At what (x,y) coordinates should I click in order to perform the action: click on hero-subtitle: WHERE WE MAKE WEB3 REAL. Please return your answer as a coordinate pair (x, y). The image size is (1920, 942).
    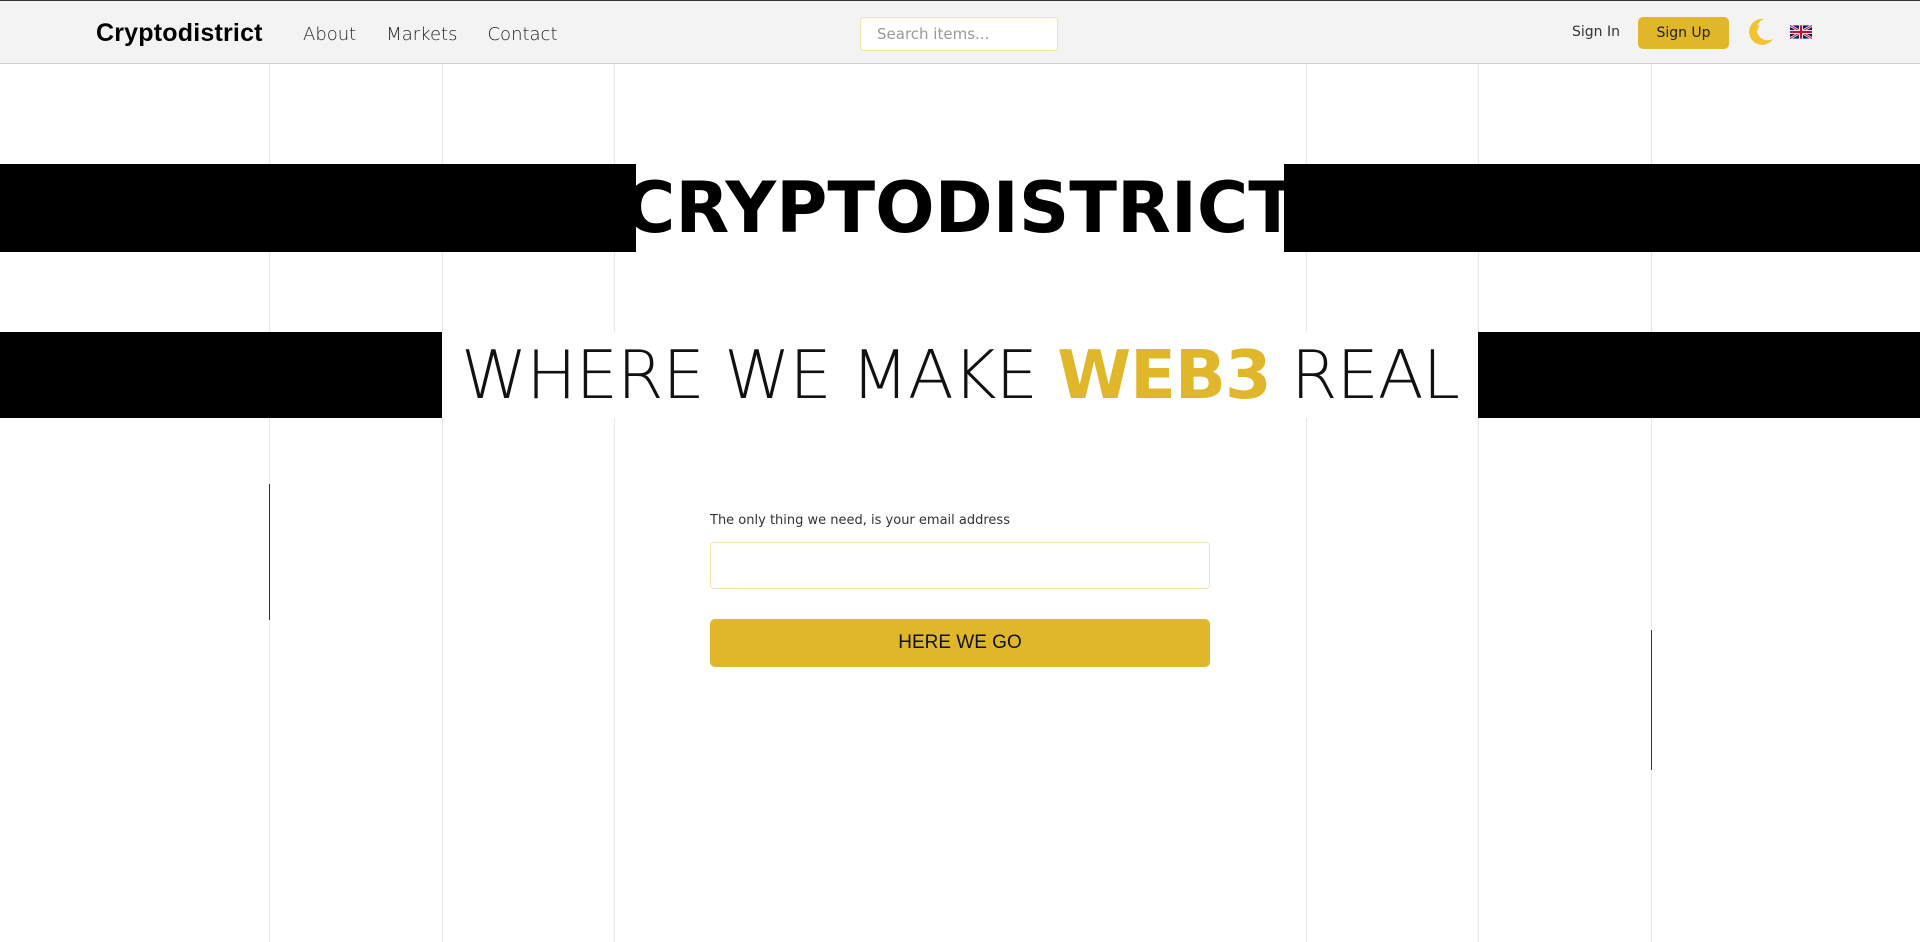
    Looking at the image, I should click on (960, 375).